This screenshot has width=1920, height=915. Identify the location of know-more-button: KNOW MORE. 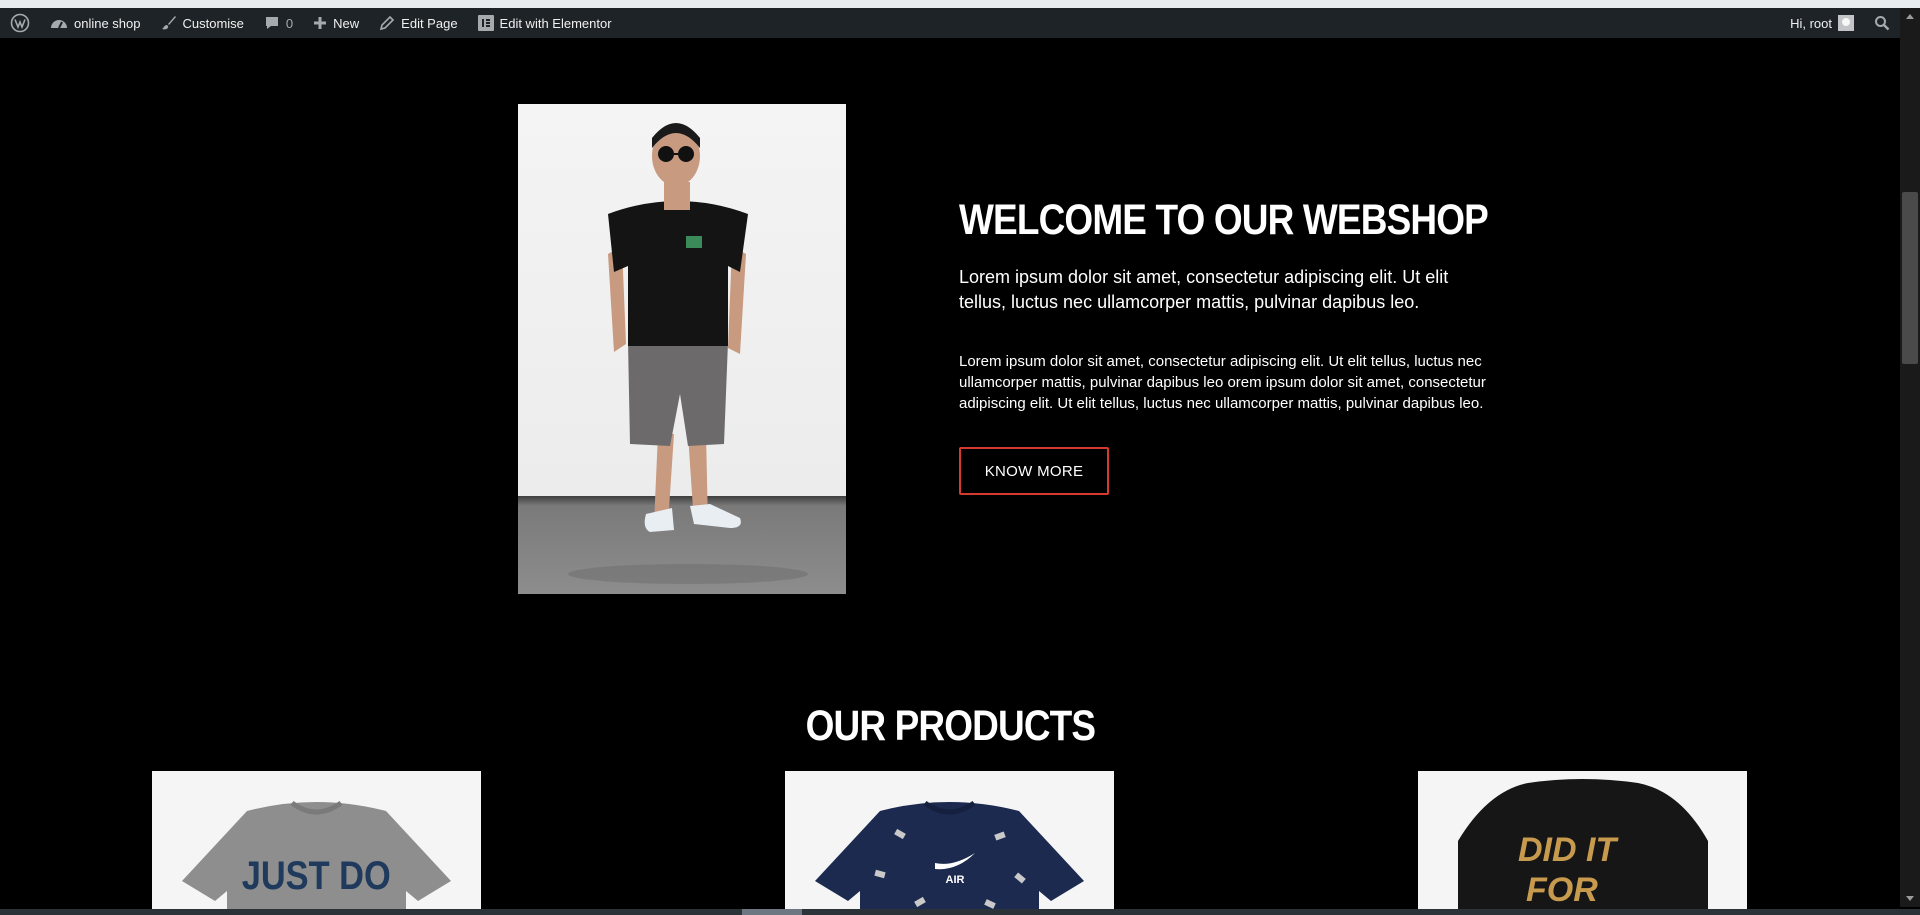
(1034, 471).